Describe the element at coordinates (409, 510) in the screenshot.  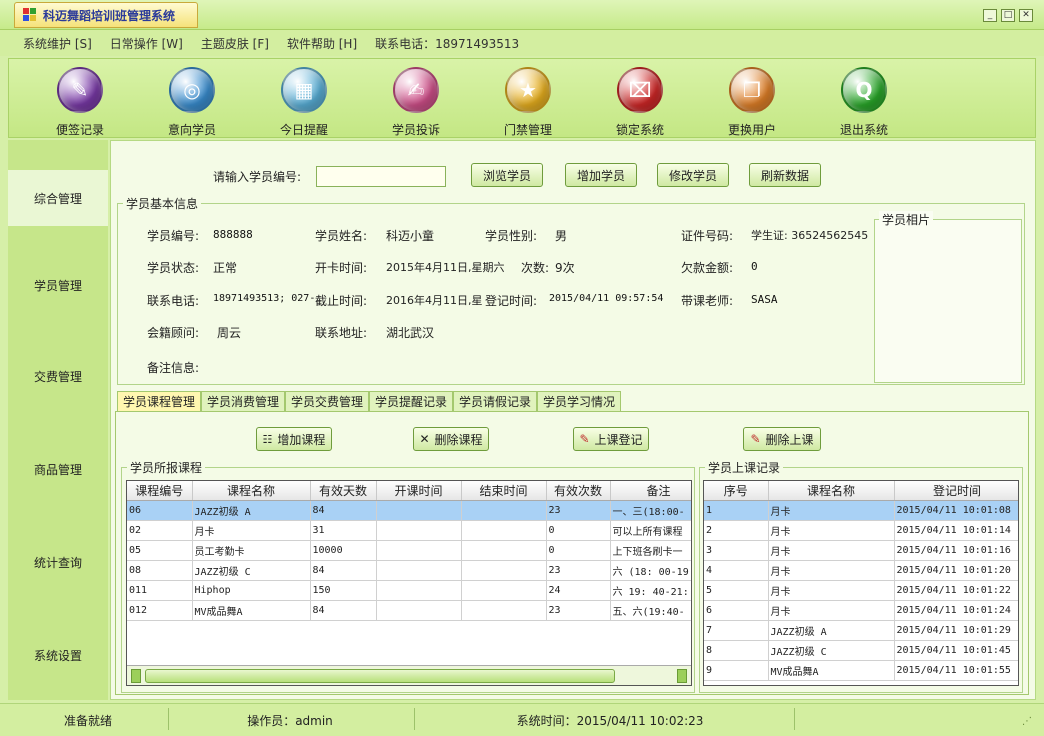
I see `table-row: 06 JAZZ初级 A 84 23 一、三(18:00-` at that location.